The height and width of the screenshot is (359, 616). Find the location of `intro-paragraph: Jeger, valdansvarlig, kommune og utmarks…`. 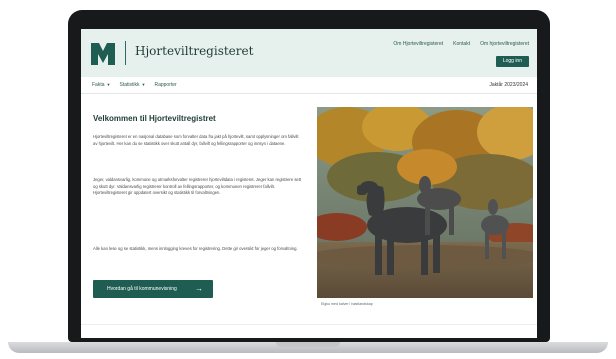

intro-paragraph: Jeger, valdansvarlig, kommune og utmarks… is located at coordinates (197, 186).